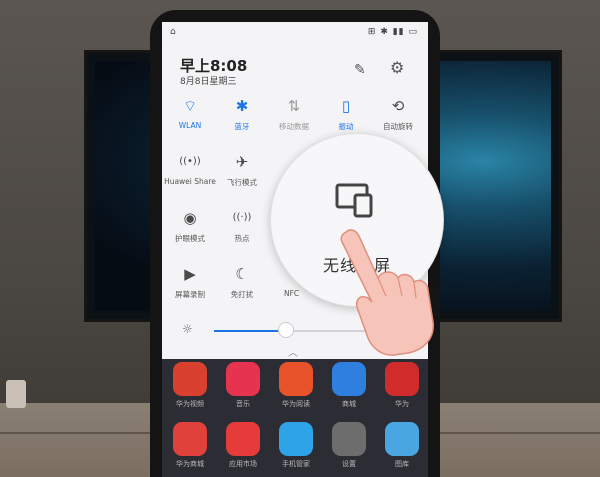 This screenshot has height=477, width=600. I want to click on clock-time: 早上8:08, so click(214, 66).